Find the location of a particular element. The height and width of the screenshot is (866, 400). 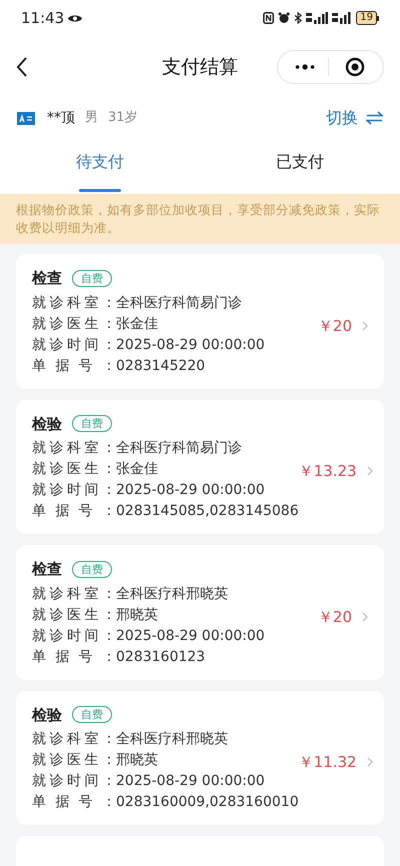

swap-icon is located at coordinates (374, 118).